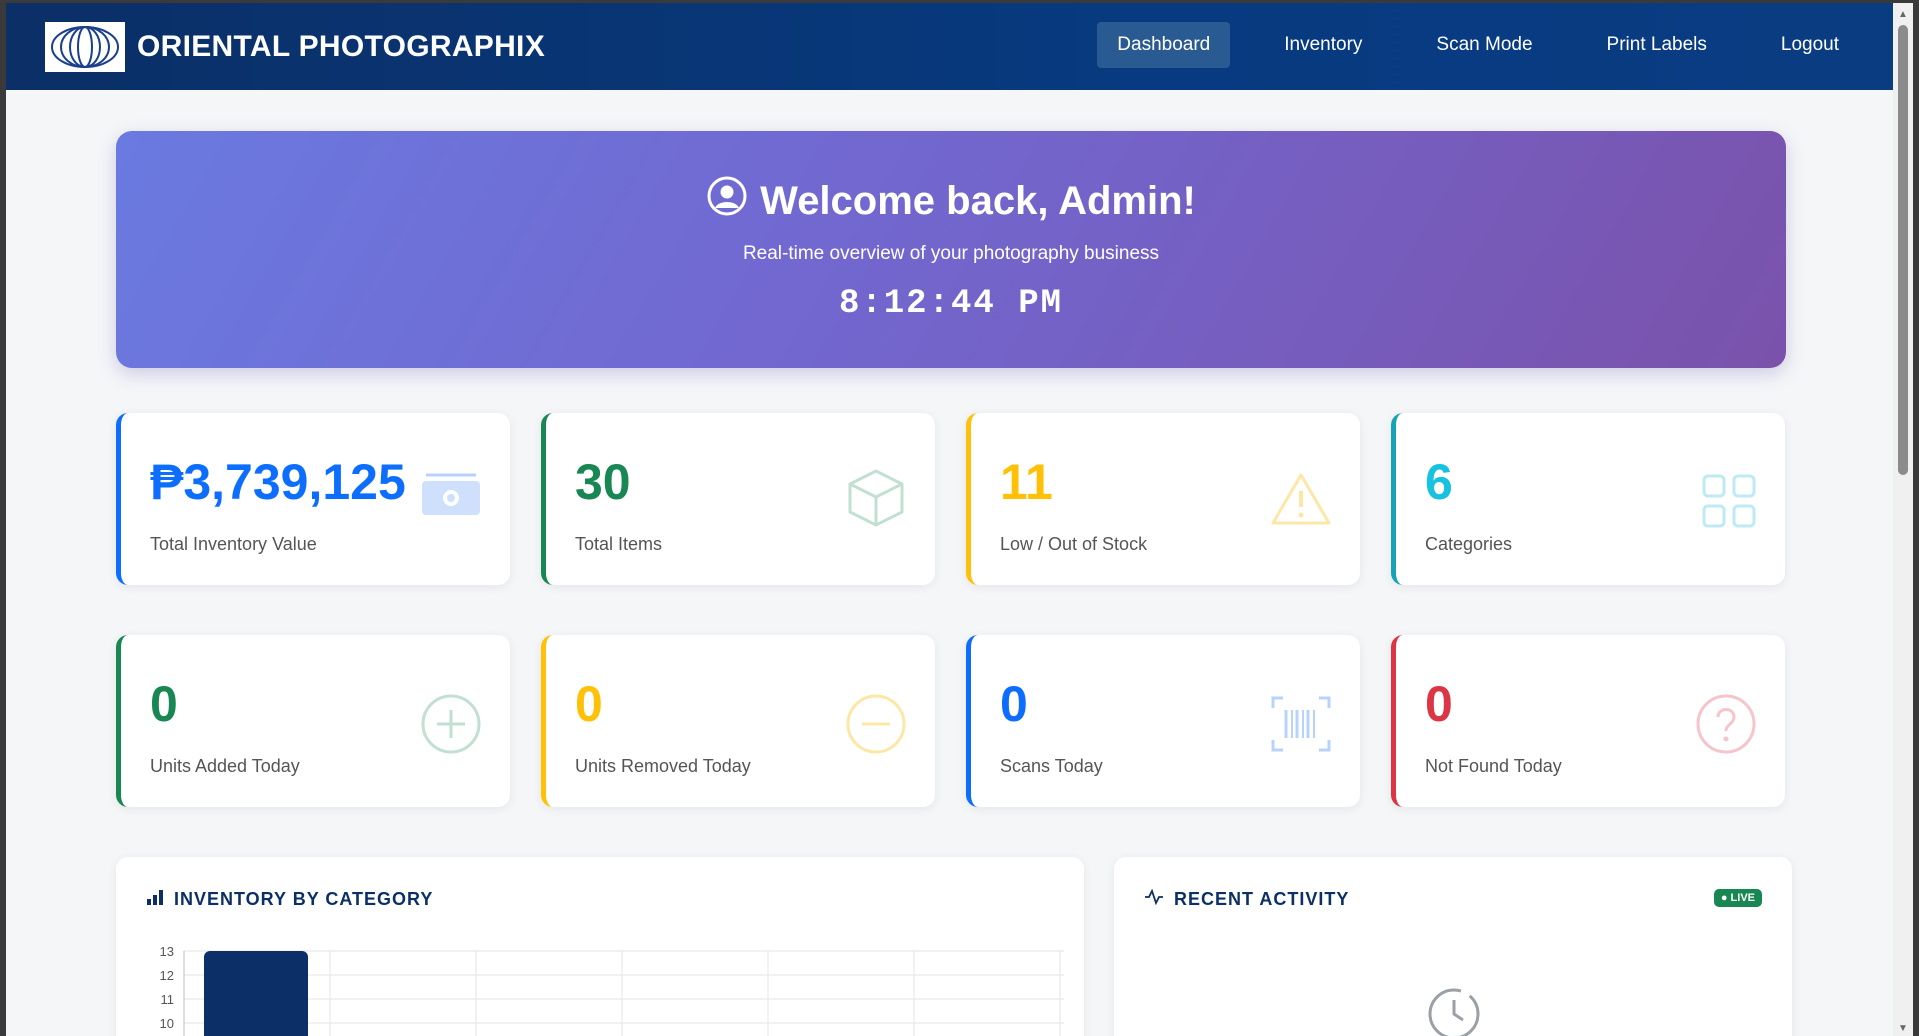 This screenshot has height=1036, width=1919. I want to click on inventory-chart: 13 12 11 10, so click(612, 990).